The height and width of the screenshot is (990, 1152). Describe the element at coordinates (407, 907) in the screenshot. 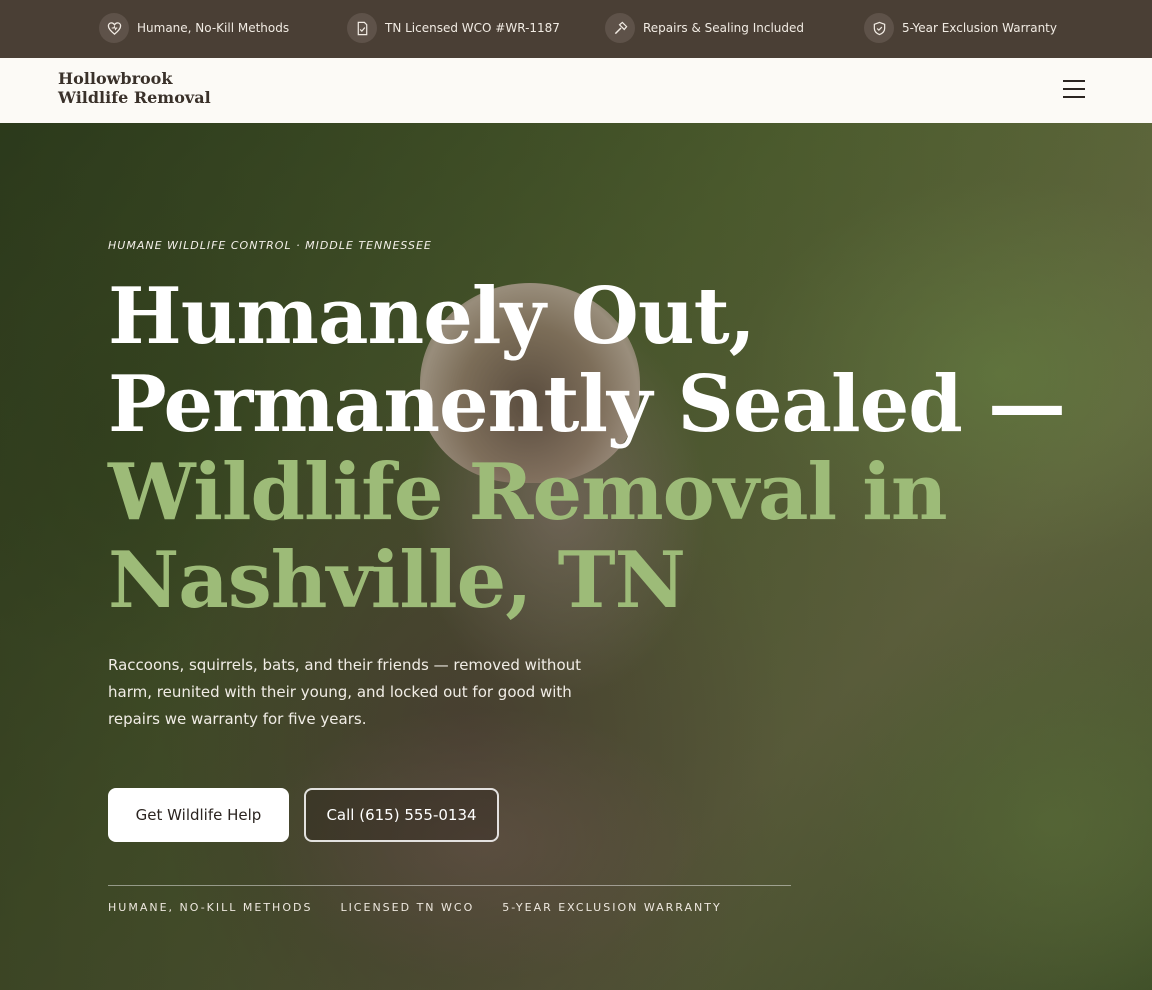

I see `trust-badge-licensed: LICENSED TN WCO` at that location.